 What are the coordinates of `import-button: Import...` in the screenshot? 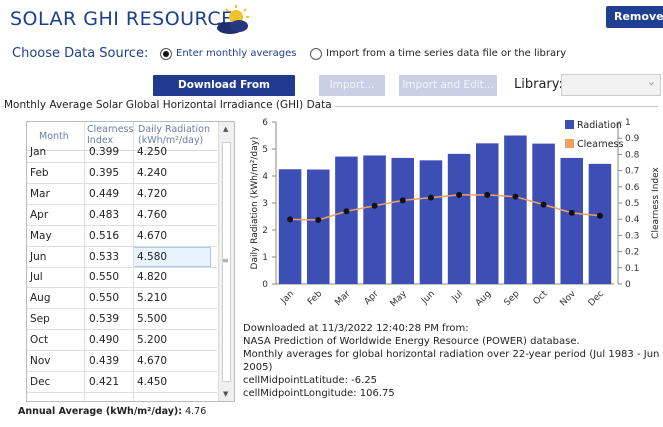 It's located at (352, 85).